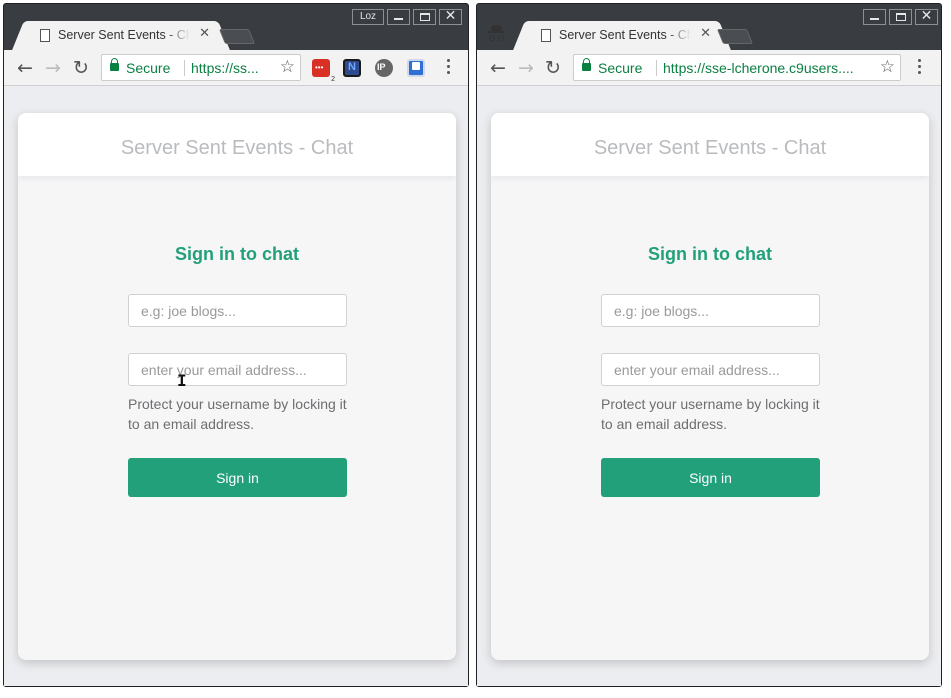 The image size is (951, 698). I want to click on text-cursor-icon: I, so click(182, 380).